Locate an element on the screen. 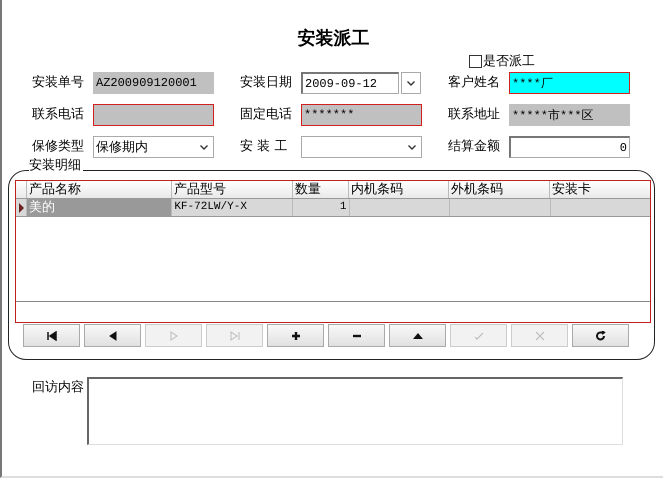 The height and width of the screenshot is (480, 665). field-label: 保修类型 is located at coordinates (58, 147).